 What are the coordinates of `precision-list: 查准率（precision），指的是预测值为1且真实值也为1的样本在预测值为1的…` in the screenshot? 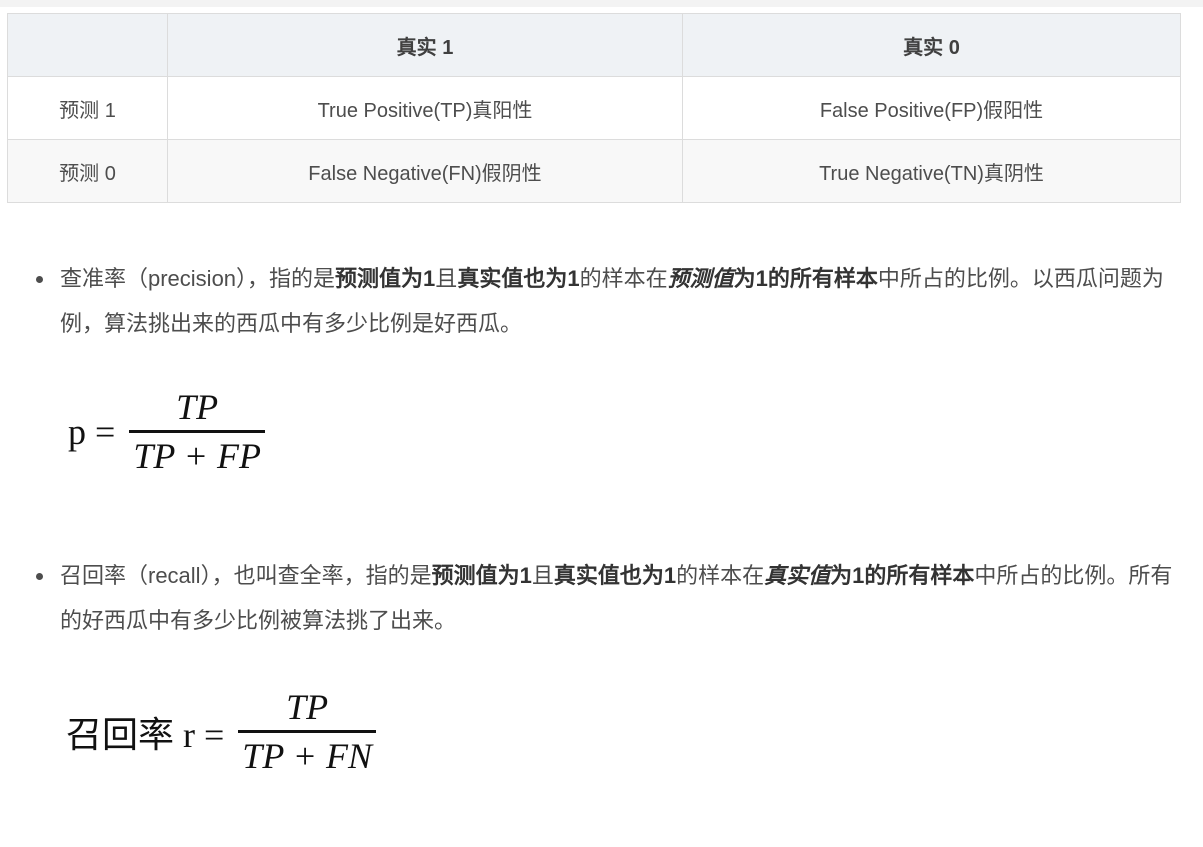 It's located at (590, 301).